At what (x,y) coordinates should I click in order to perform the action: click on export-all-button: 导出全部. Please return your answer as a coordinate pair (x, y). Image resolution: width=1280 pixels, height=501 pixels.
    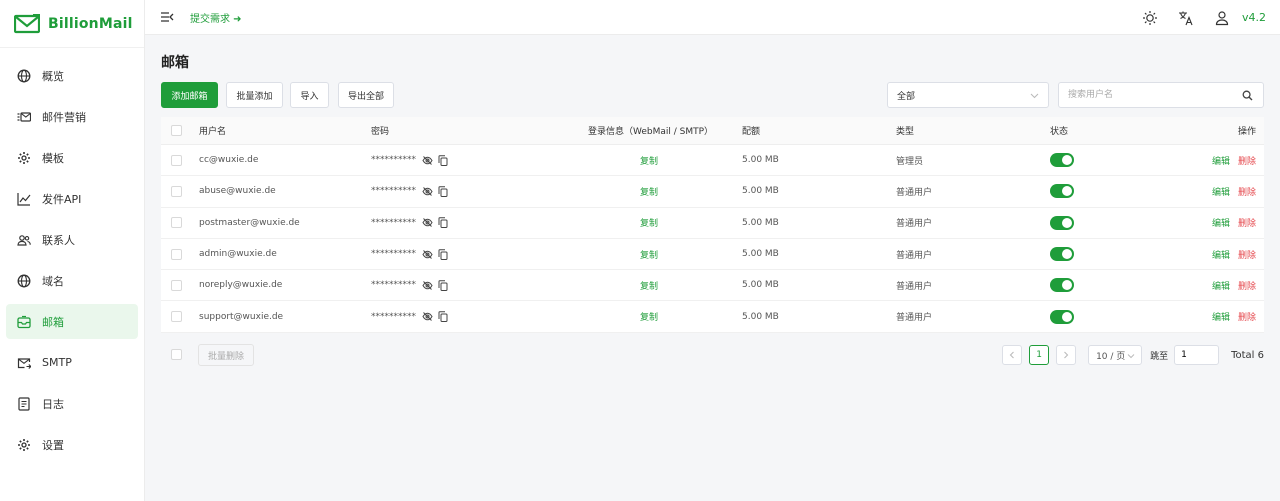
    Looking at the image, I should click on (366, 95).